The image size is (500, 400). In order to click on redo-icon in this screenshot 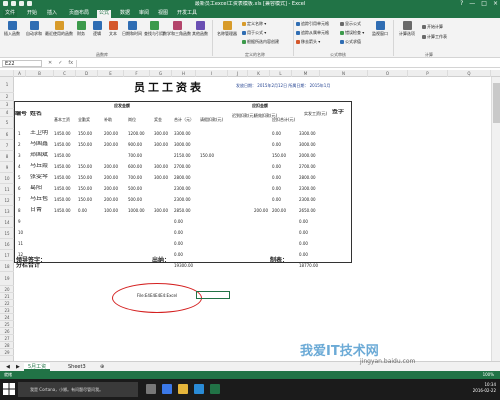, I will do `click(29, 3)`.